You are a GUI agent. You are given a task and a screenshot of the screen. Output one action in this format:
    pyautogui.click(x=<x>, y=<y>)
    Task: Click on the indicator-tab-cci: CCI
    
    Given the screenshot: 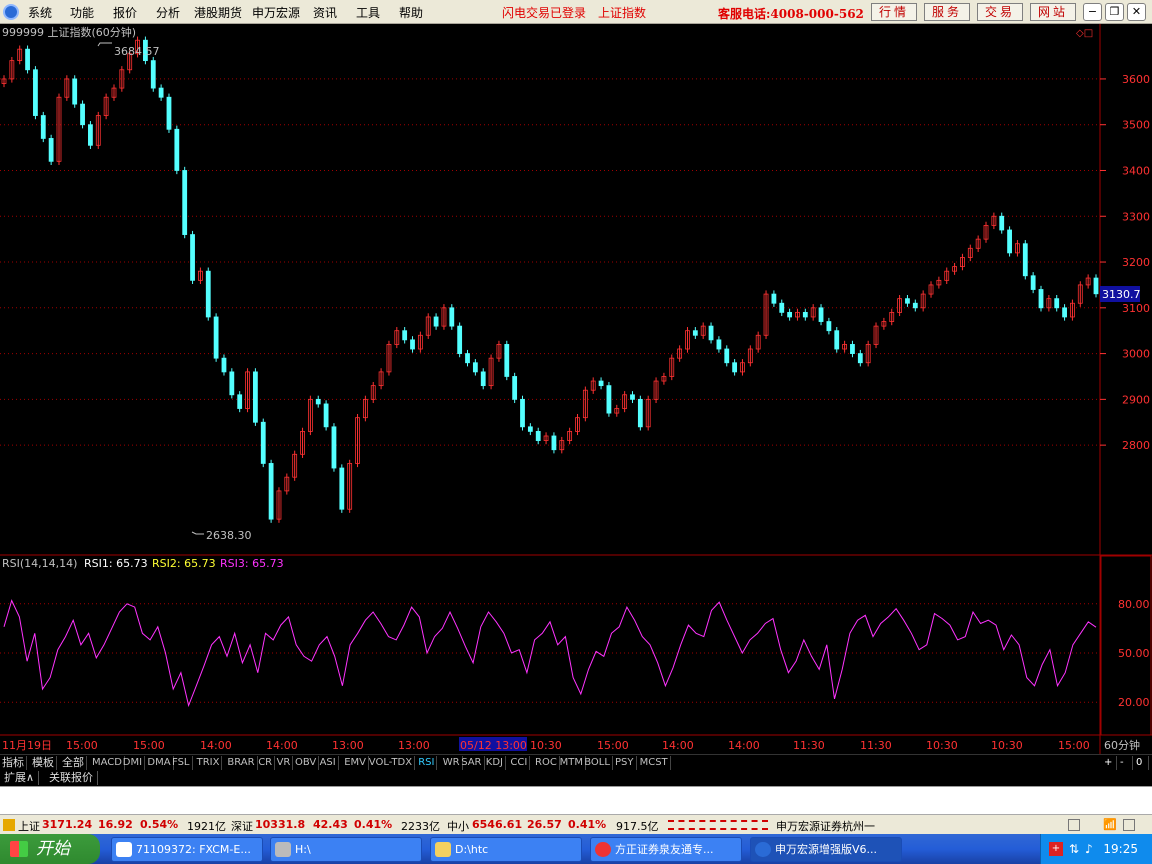 What is the action you would take?
    pyautogui.click(x=519, y=763)
    